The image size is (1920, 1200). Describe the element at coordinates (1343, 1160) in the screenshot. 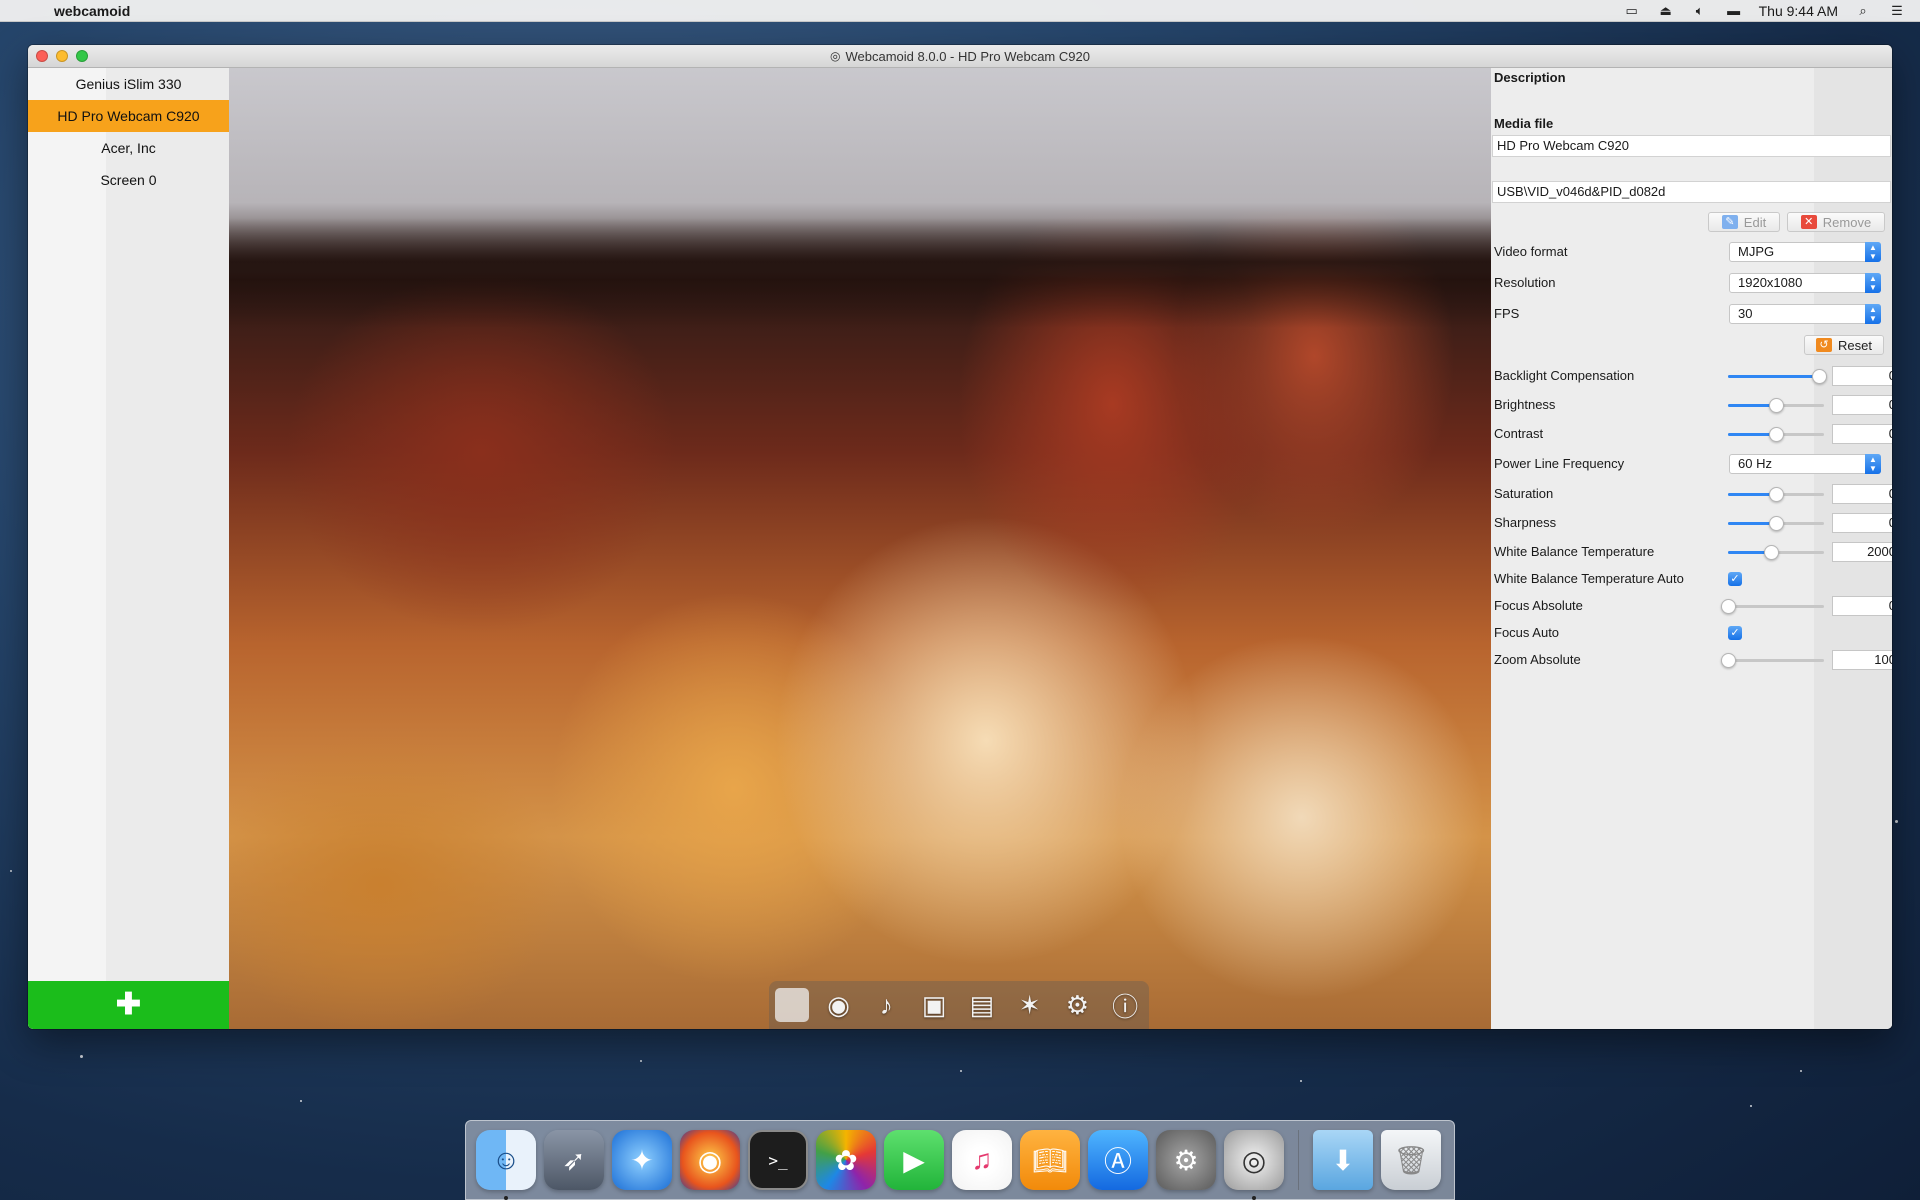

I see `downloads-folder-icon: ⬇` at that location.